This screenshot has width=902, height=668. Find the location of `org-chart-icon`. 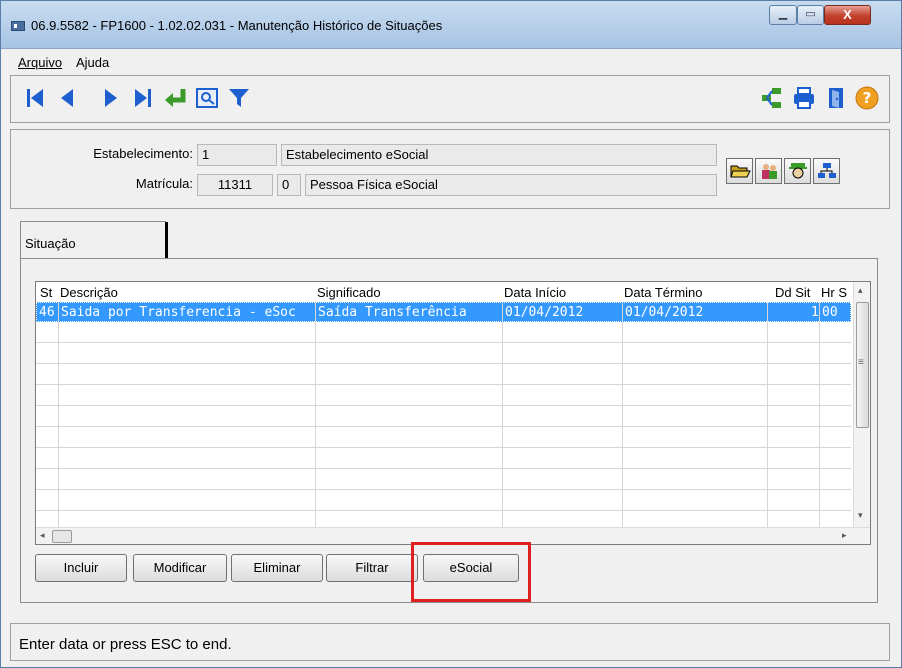

org-chart-icon is located at coordinates (826, 170).